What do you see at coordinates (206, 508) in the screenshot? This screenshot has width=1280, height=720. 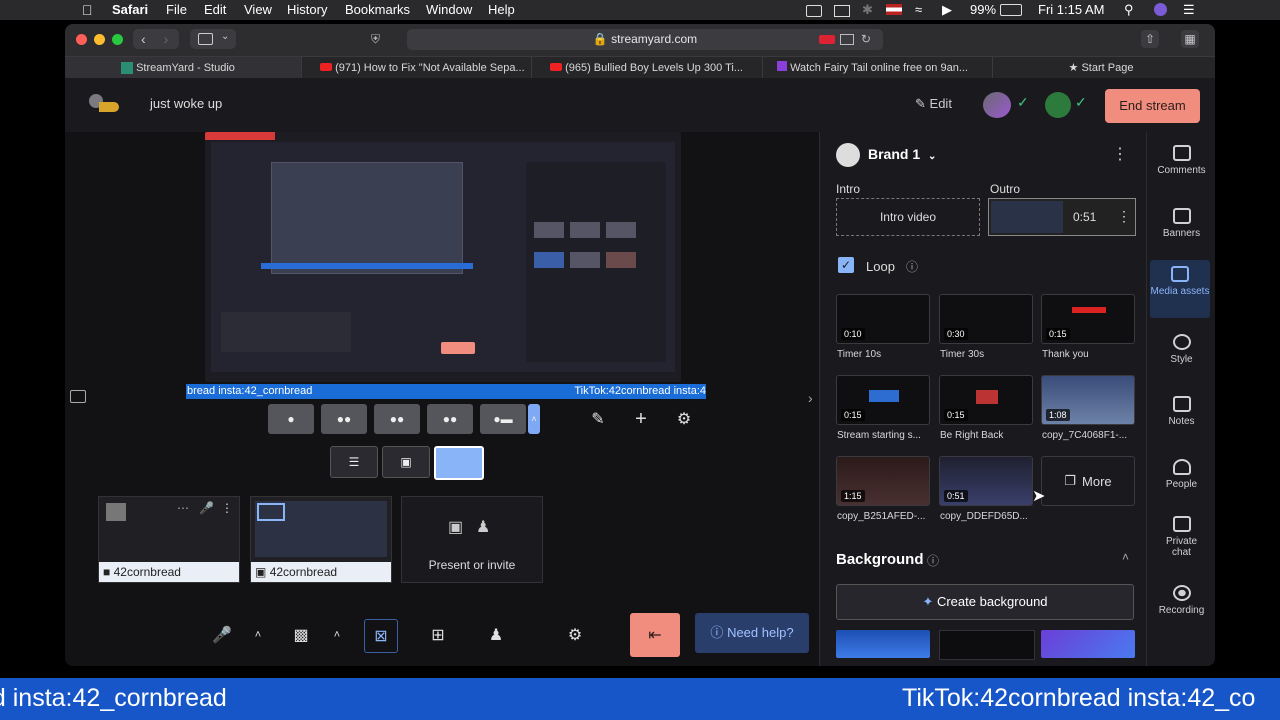 I see `mic-icon: 🎤` at bounding box center [206, 508].